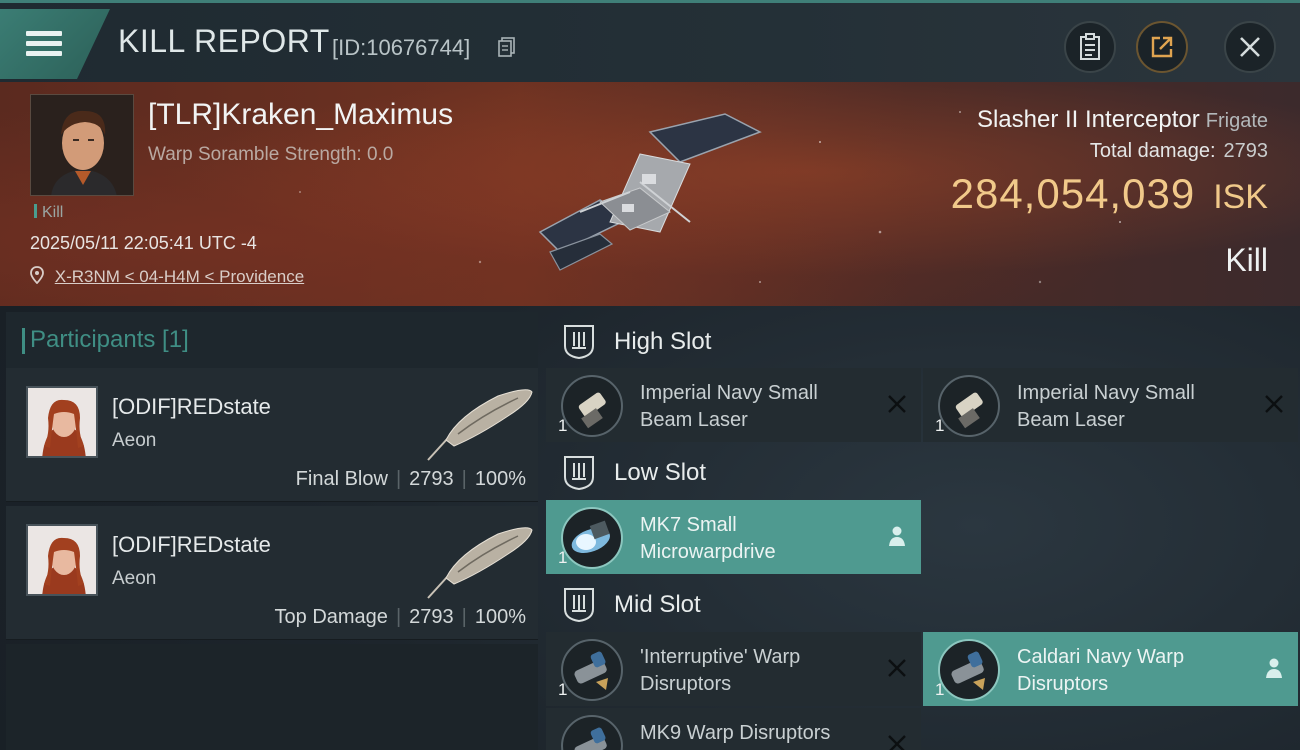  What do you see at coordinates (1152, 151) in the screenshot?
I see `total-damage-label: Total damage:` at bounding box center [1152, 151].